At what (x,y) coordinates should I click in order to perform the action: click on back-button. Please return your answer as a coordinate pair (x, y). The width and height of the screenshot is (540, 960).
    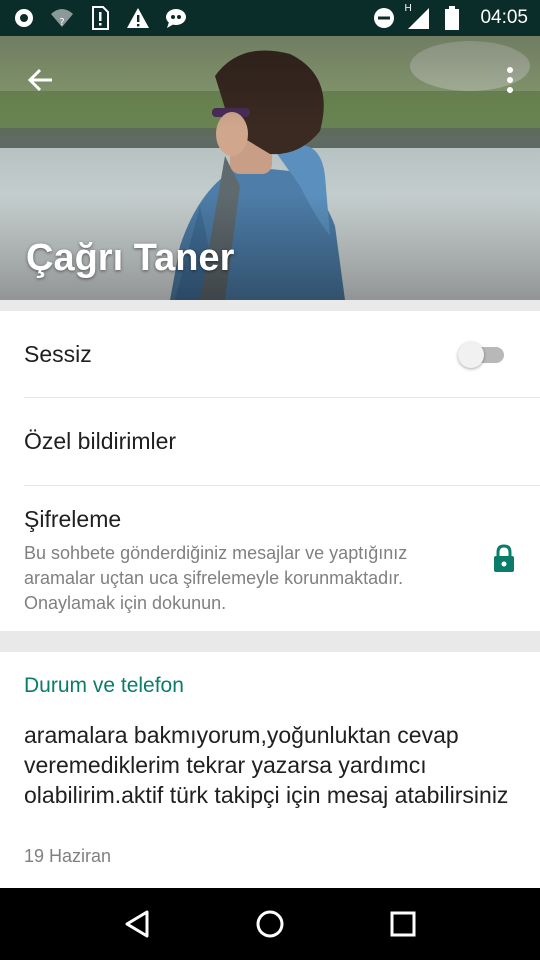
    Looking at the image, I should click on (40, 80).